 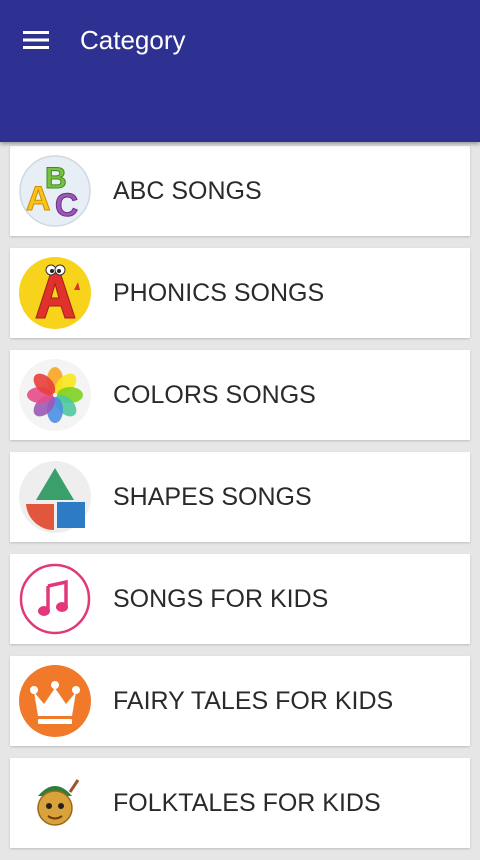 What do you see at coordinates (187, 191) in the screenshot?
I see `category-label: ABC SONGS` at bounding box center [187, 191].